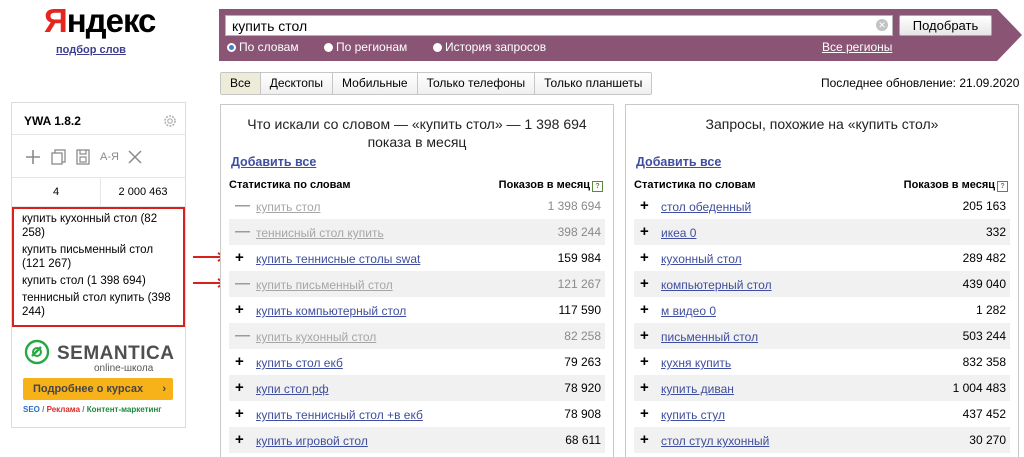 The height and width of the screenshot is (457, 1024). I want to click on impressions-count: 832 358, so click(984, 362).